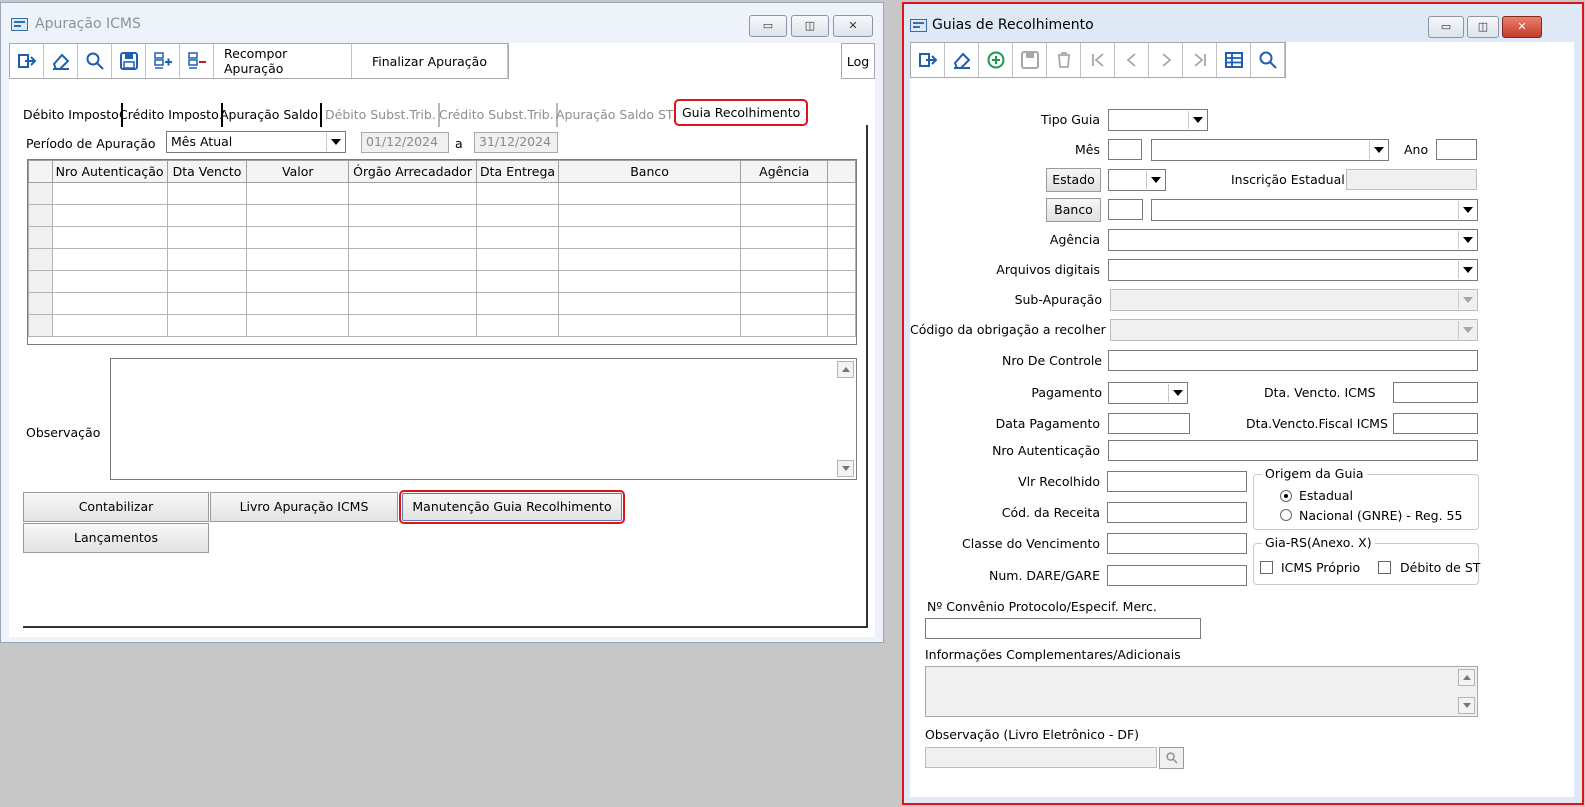 This screenshot has height=807, width=1585. I want to click on classe-vencimento-label: Classe do Vencimento, so click(1031, 543).